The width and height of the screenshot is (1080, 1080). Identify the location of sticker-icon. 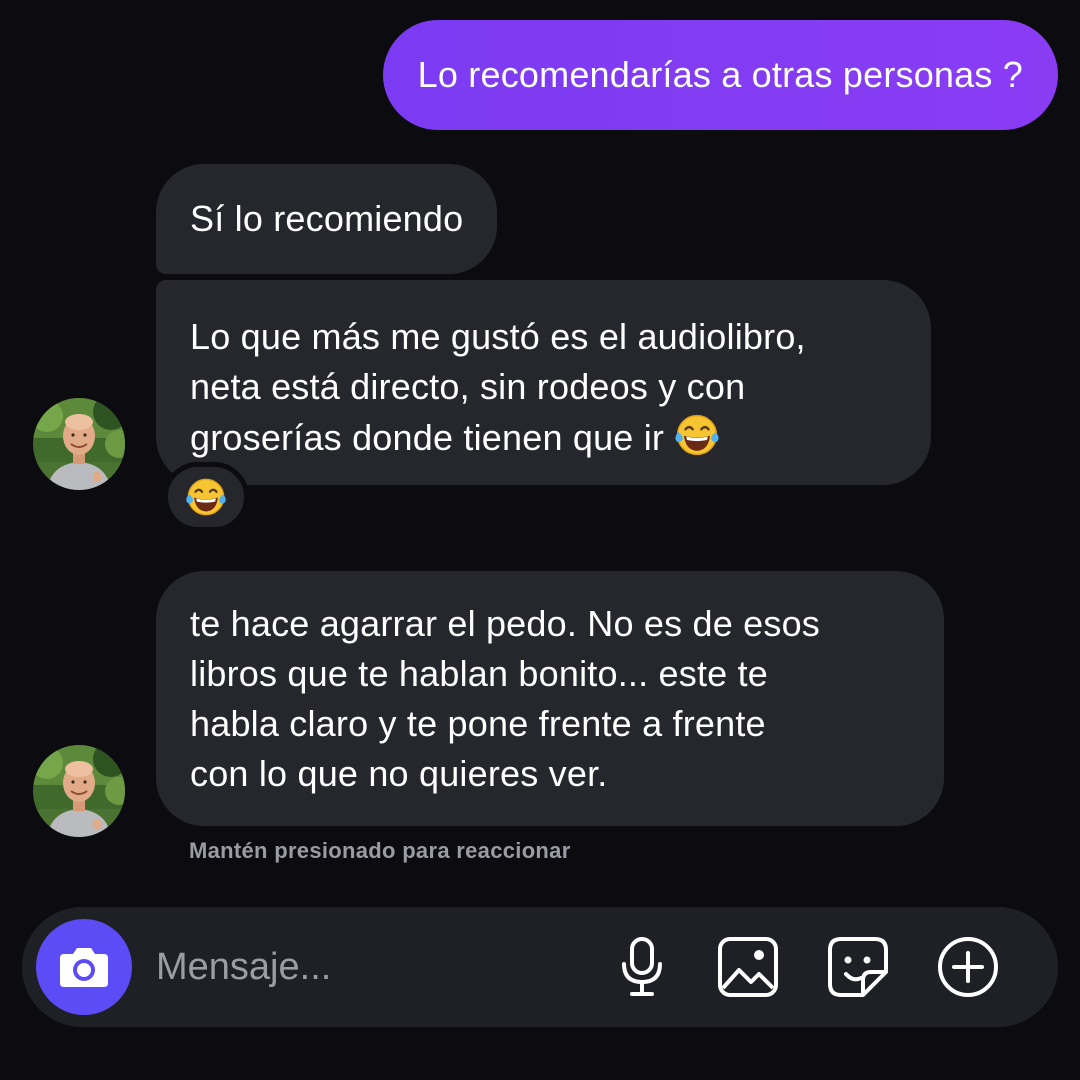
(858, 967).